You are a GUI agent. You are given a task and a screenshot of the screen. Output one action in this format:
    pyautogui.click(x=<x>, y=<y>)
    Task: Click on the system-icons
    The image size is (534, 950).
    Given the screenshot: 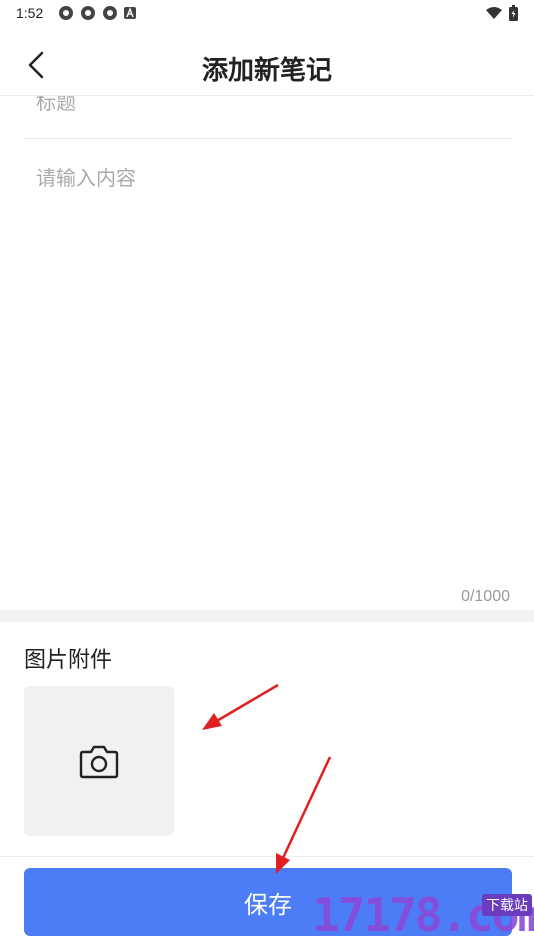 What is the action you would take?
    pyautogui.click(x=501, y=13)
    